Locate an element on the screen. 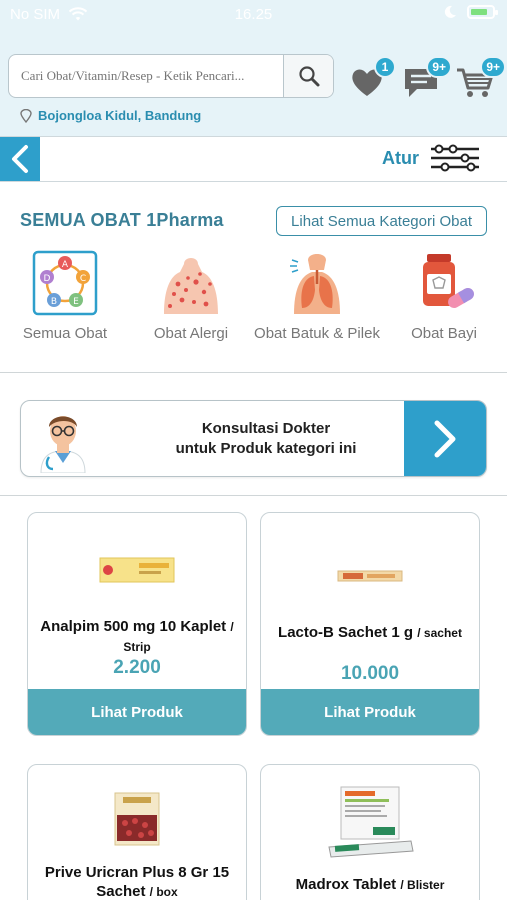 This screenshot has height=900, width=507. chat-button: 9+ is located at coordinates (427, 80).